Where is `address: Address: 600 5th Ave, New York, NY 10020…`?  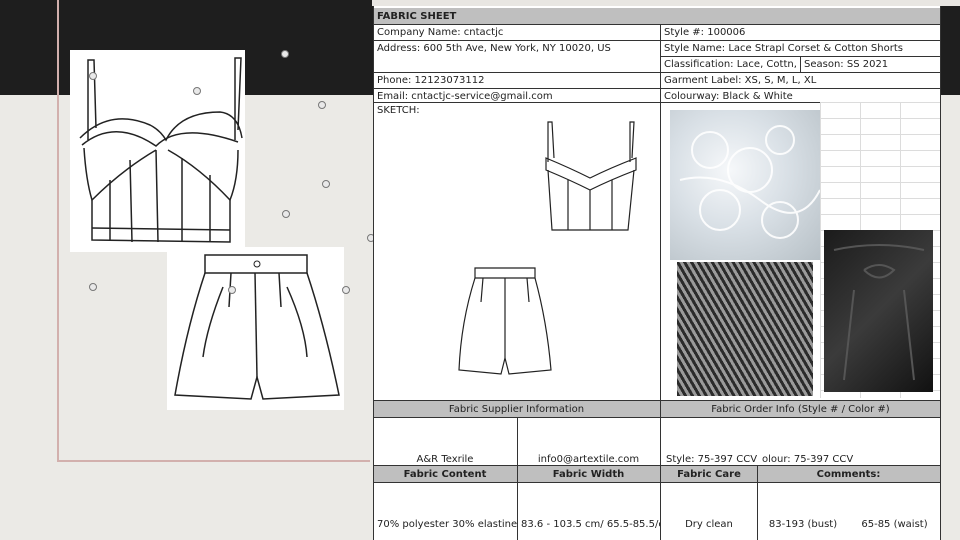 address: Address: 600 5th Ave, New York, NY 10020… is located at coordinates (516, 48).